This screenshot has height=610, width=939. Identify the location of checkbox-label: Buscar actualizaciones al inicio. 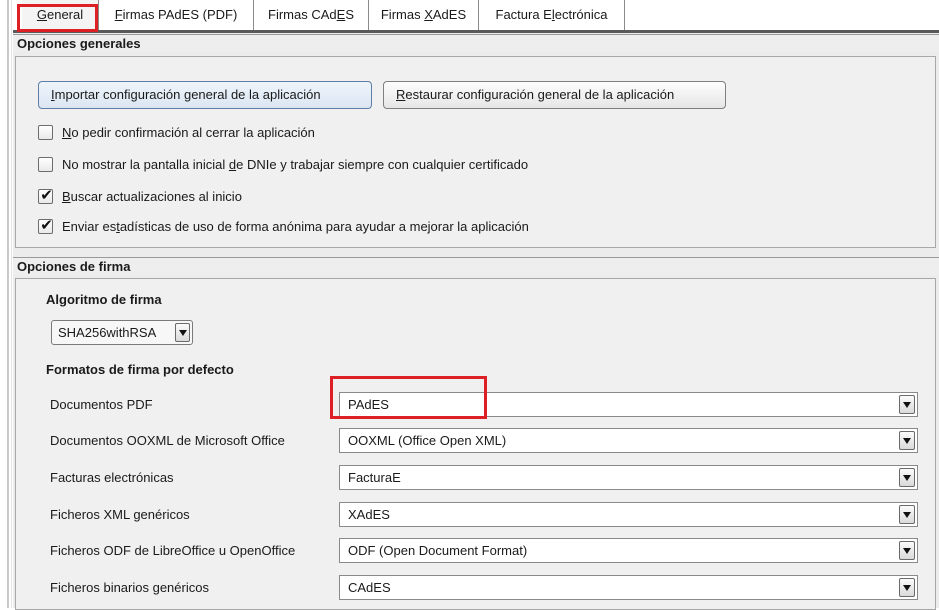
(152, 196).